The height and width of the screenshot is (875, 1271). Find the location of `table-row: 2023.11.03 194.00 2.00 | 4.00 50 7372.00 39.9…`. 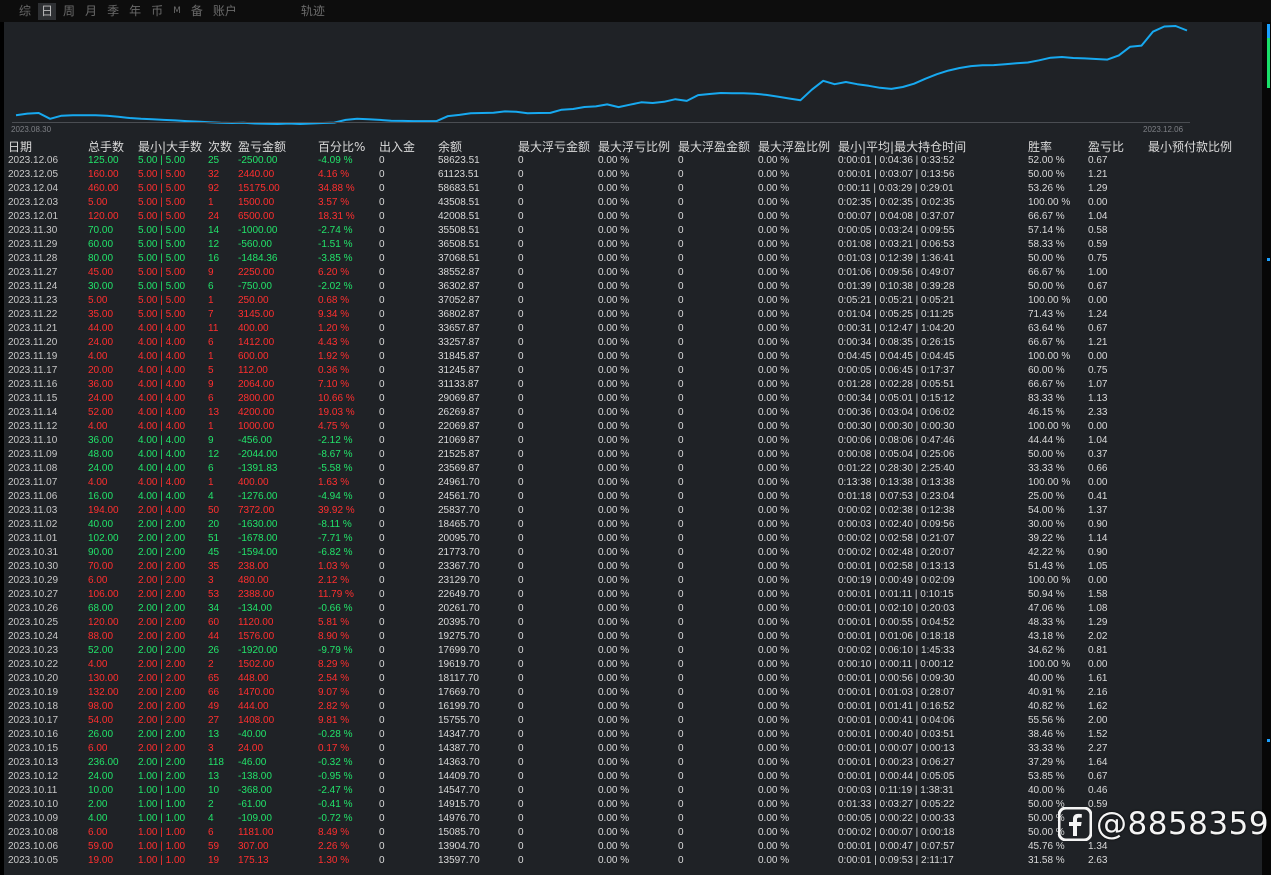

table-row: 2023.11.03 194.00 2.00 | 4.00 50 7372.00 39.9… is located at coordinates (633, 511).